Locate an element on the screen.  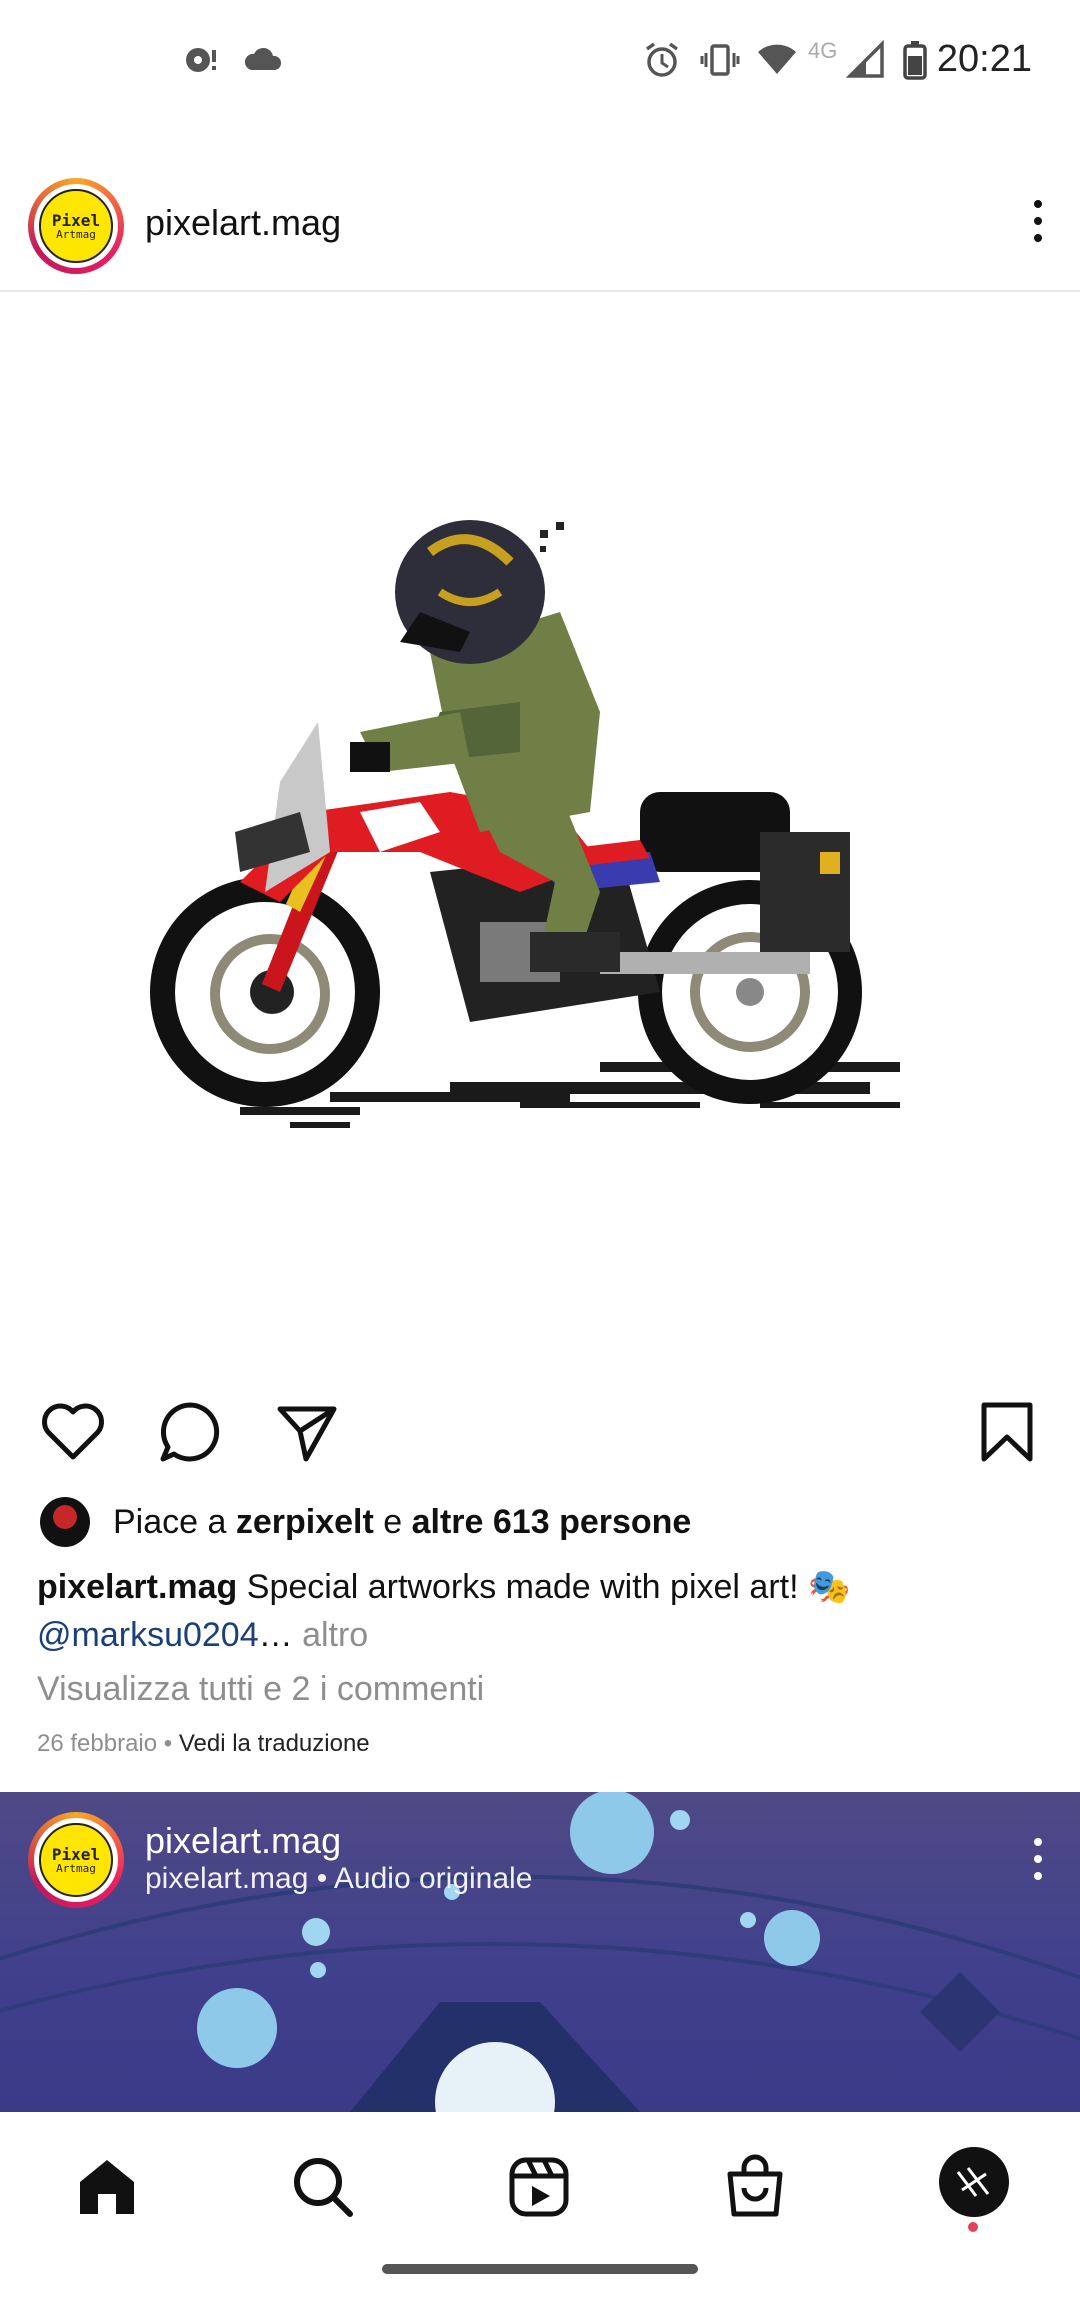
bottom-navigation is located at coordinates (540, 2206).